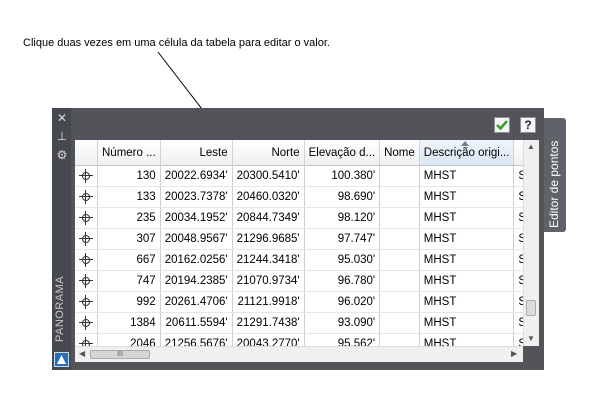  I want to click on tab-point-editor: Editor de pontos, so click(555, 175).